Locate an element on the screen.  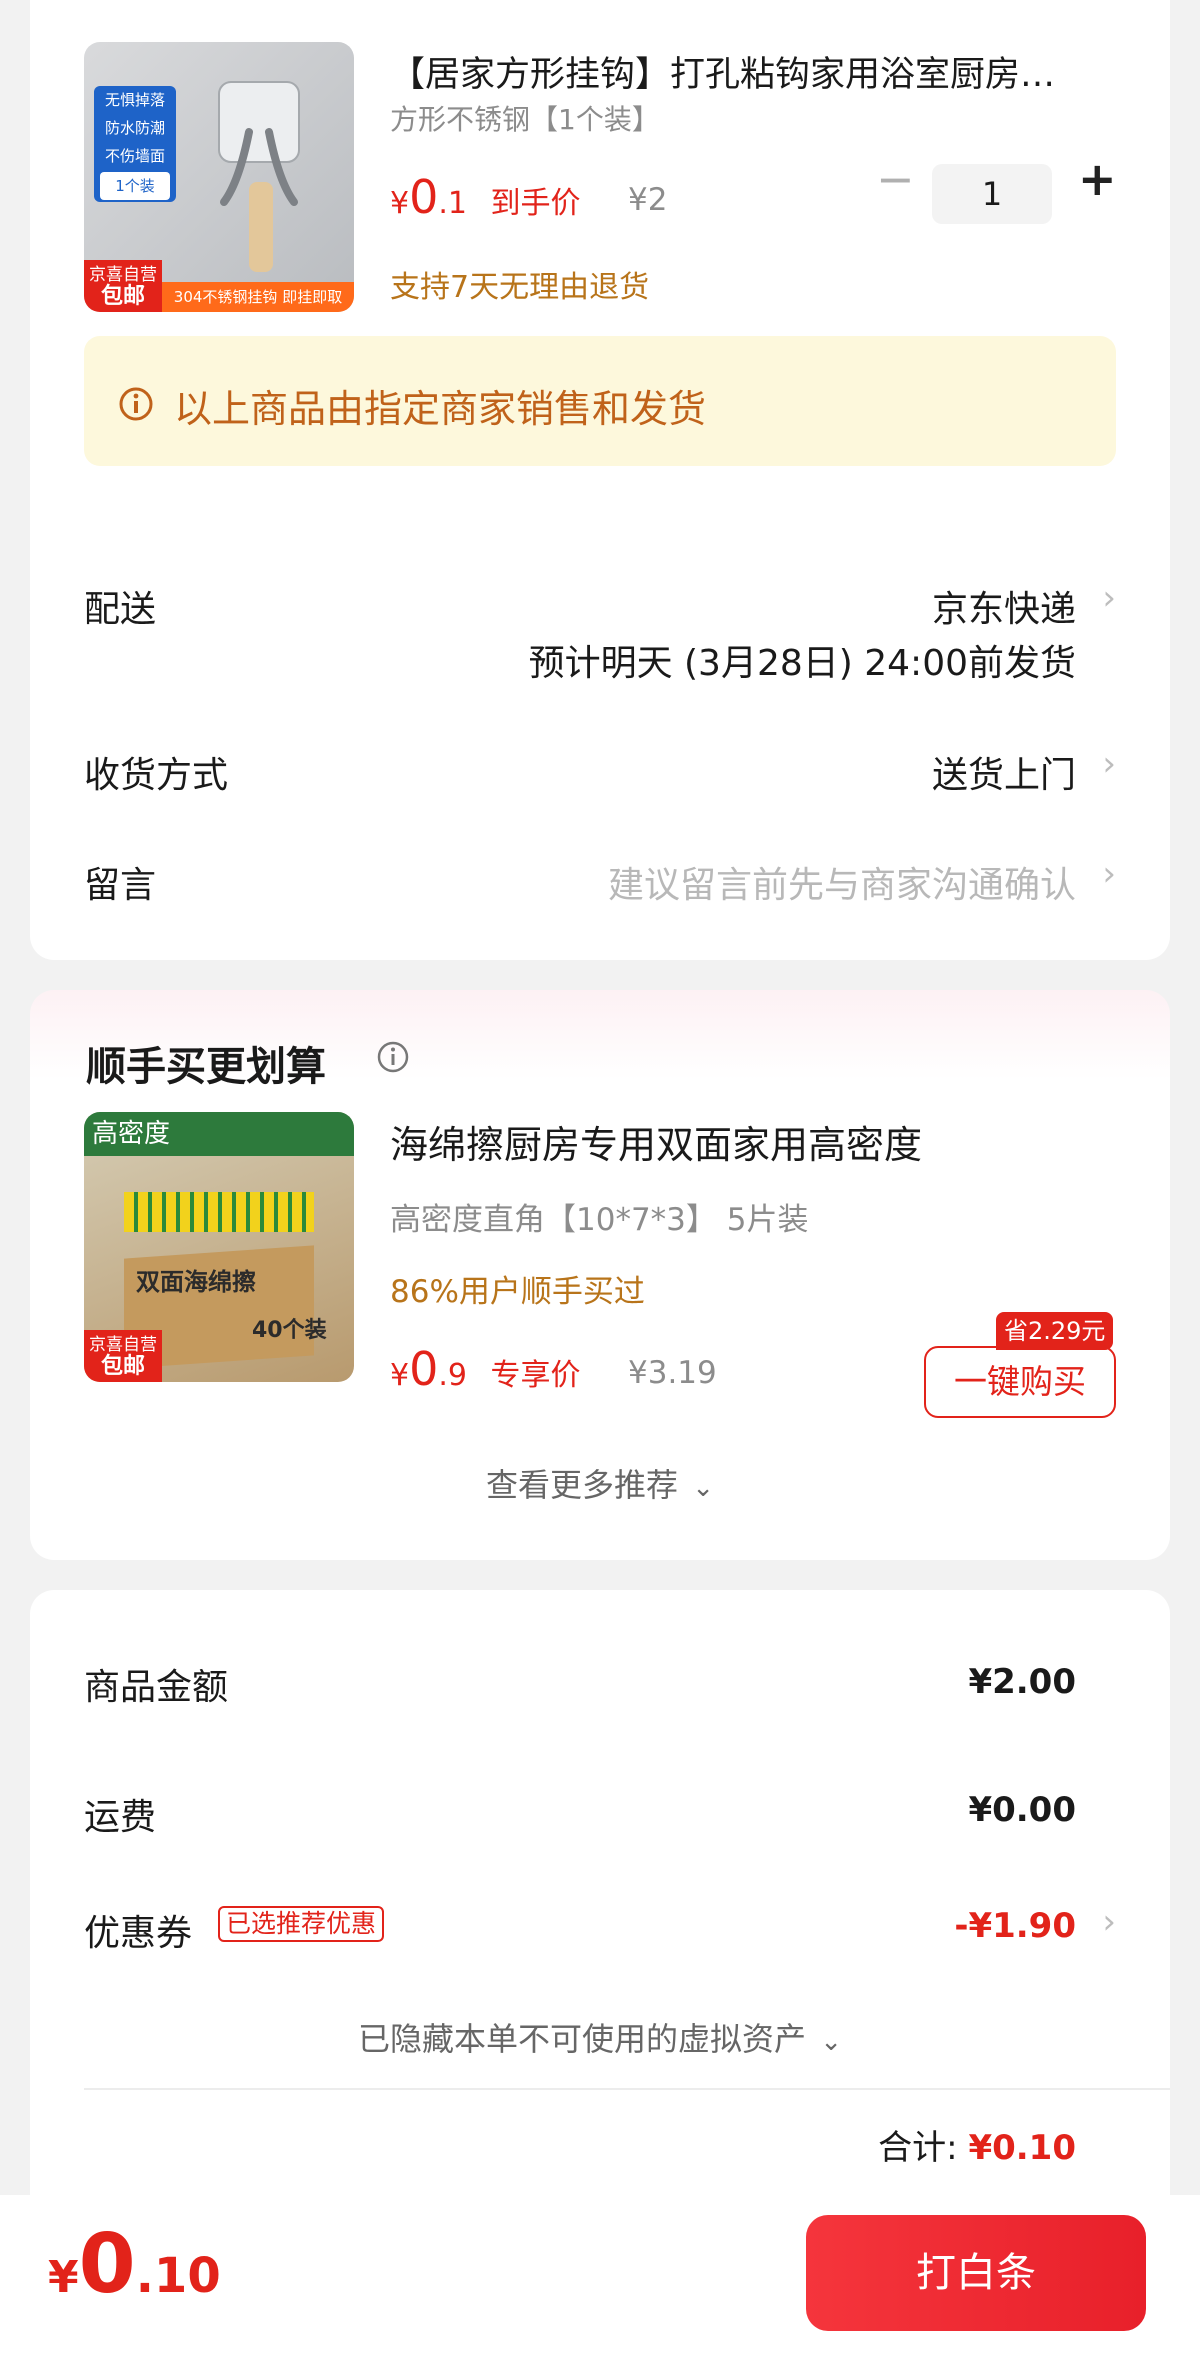
upsell-product-spec: 高密度直角【10*7*3】 5片装 is located at coordinates (599, 1220).